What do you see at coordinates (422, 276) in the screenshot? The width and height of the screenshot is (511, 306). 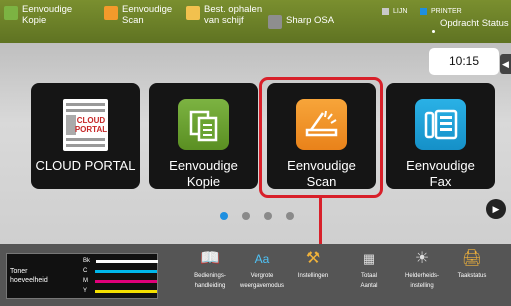 I see `brightness-label: Helderheids-` at bounding box center [422, 276].